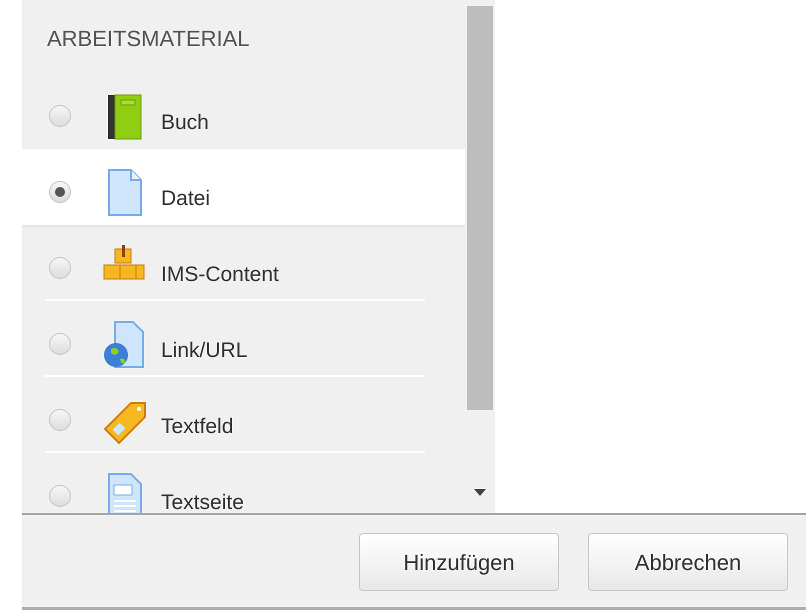 Image resolution: width=806 pixels, height=614 pixels. What do you see at coordinates (220, 268) in the screenshot?
I see `option-label: IMS-Content` at bounding box center [220, 268].